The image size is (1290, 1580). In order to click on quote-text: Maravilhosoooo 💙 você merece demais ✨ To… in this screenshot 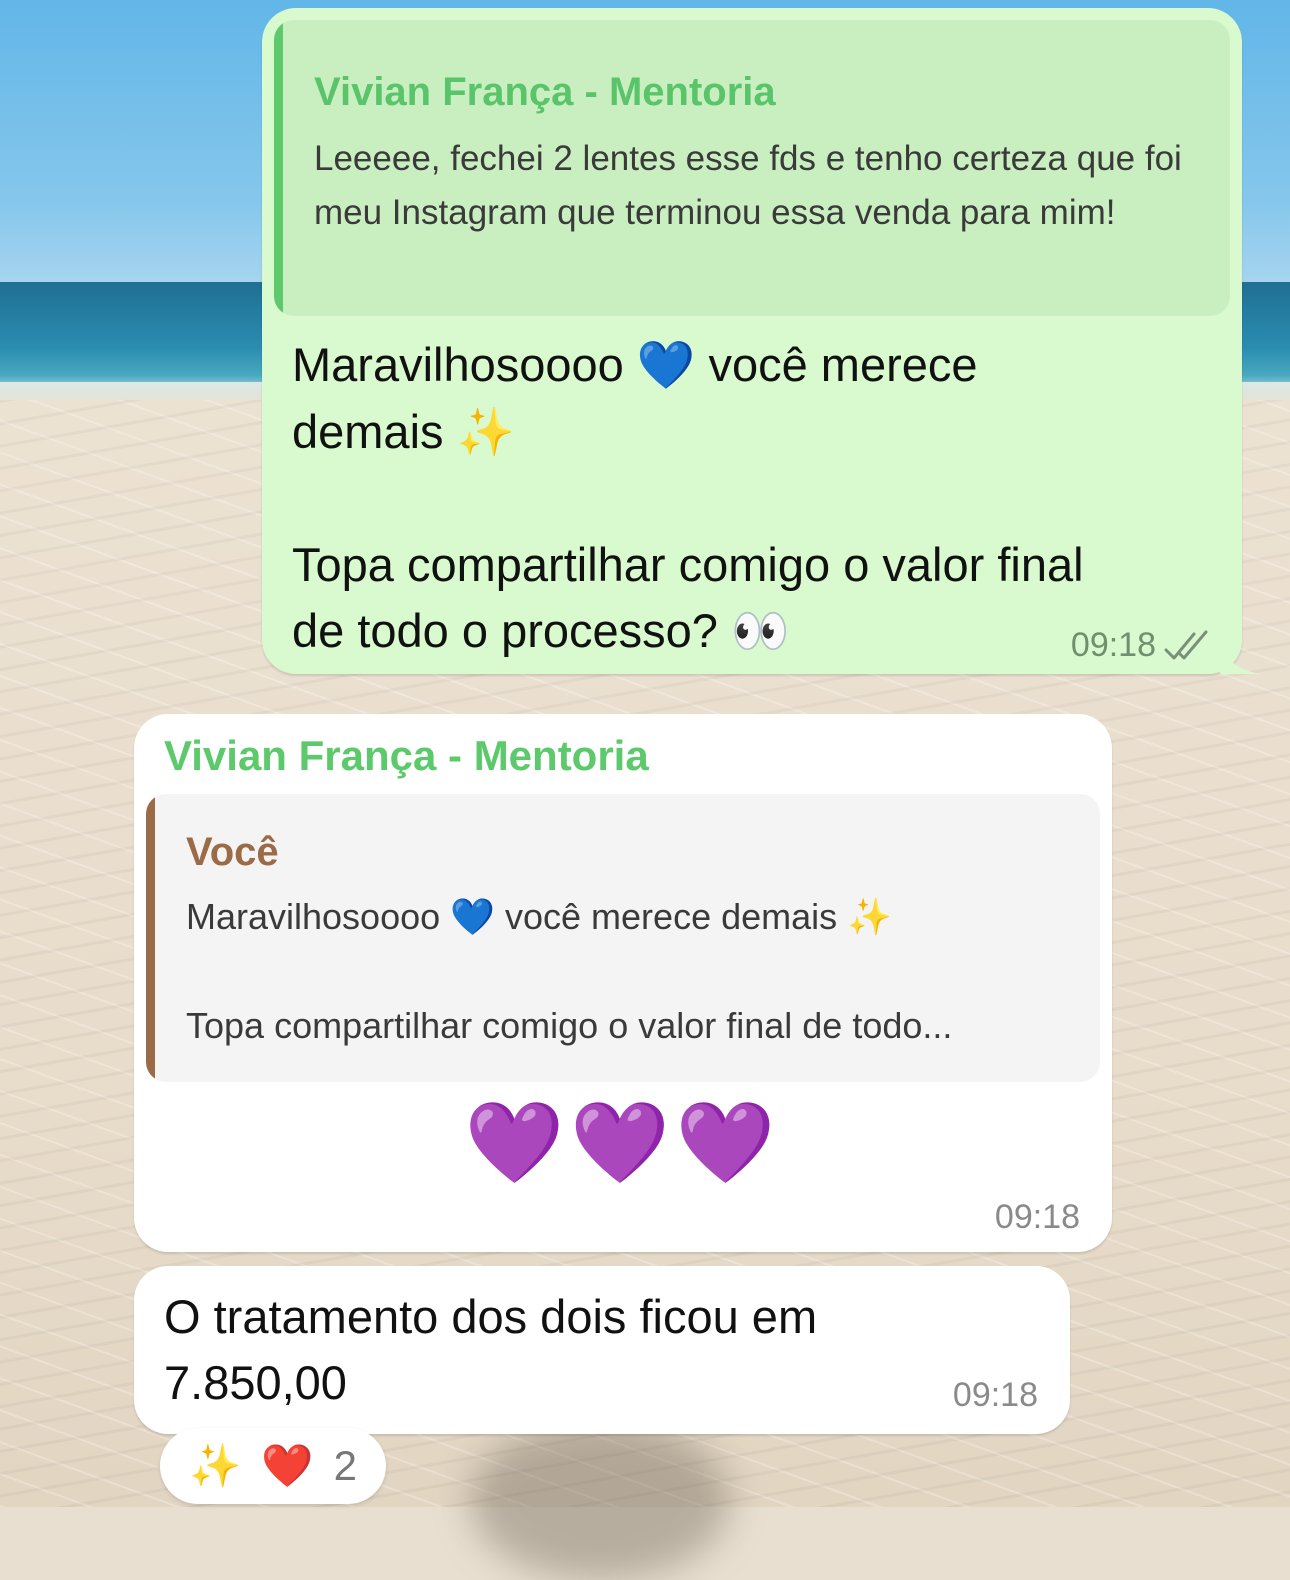, I will do `click(636, 971)`.